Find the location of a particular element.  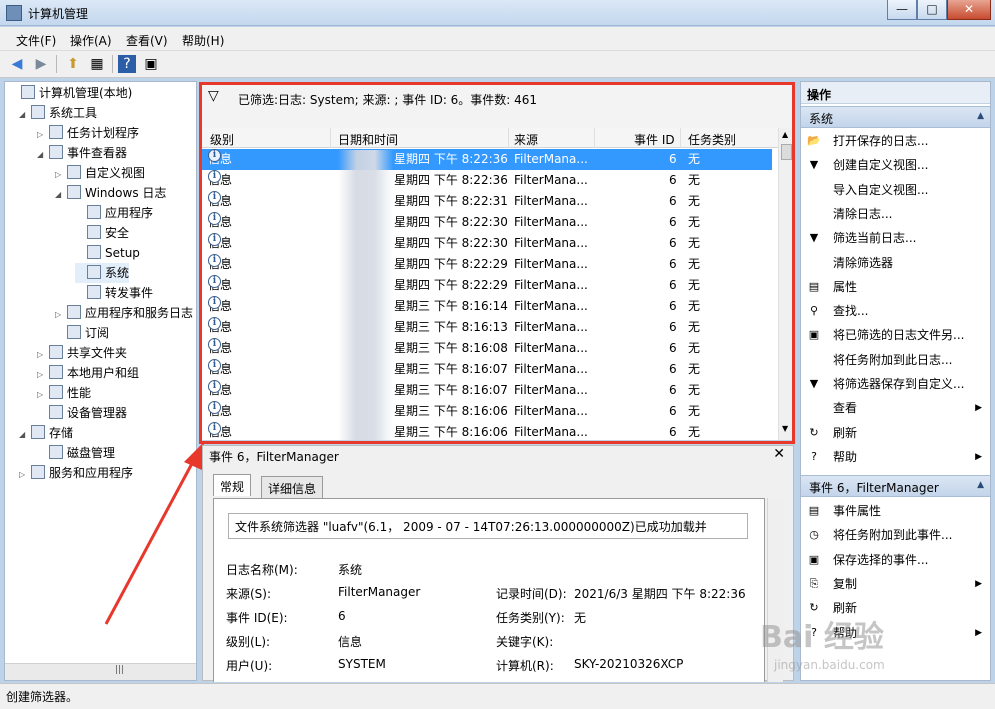

menu-help: 帮助(H) is located at coordinates (203, 40).